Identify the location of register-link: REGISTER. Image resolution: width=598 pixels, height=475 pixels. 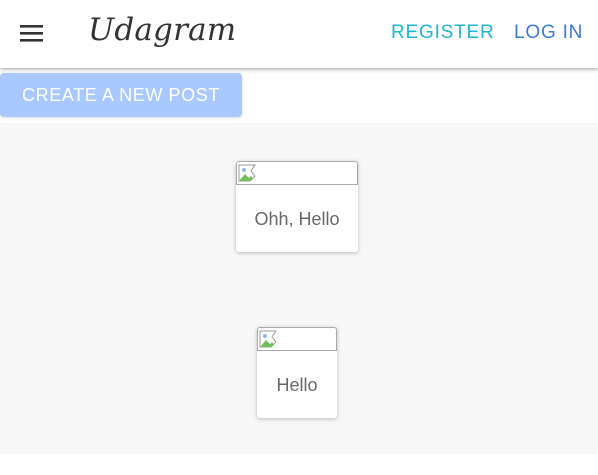
(443, 33).